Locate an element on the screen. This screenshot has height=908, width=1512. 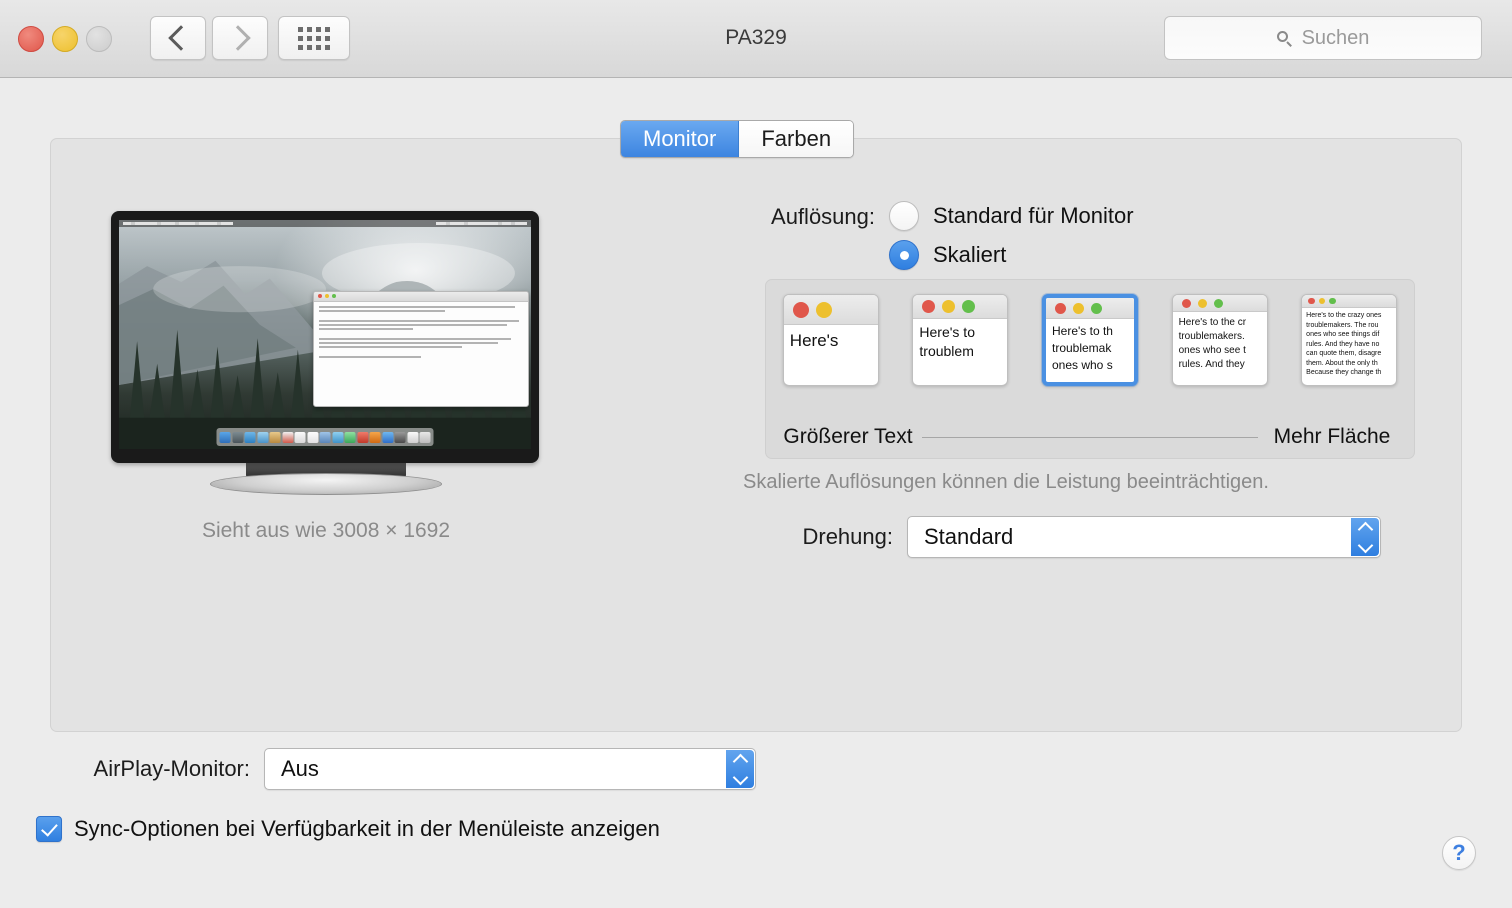
thumb-text: Here's to th troublemak ones who s is located at coordinates (1082, 348).